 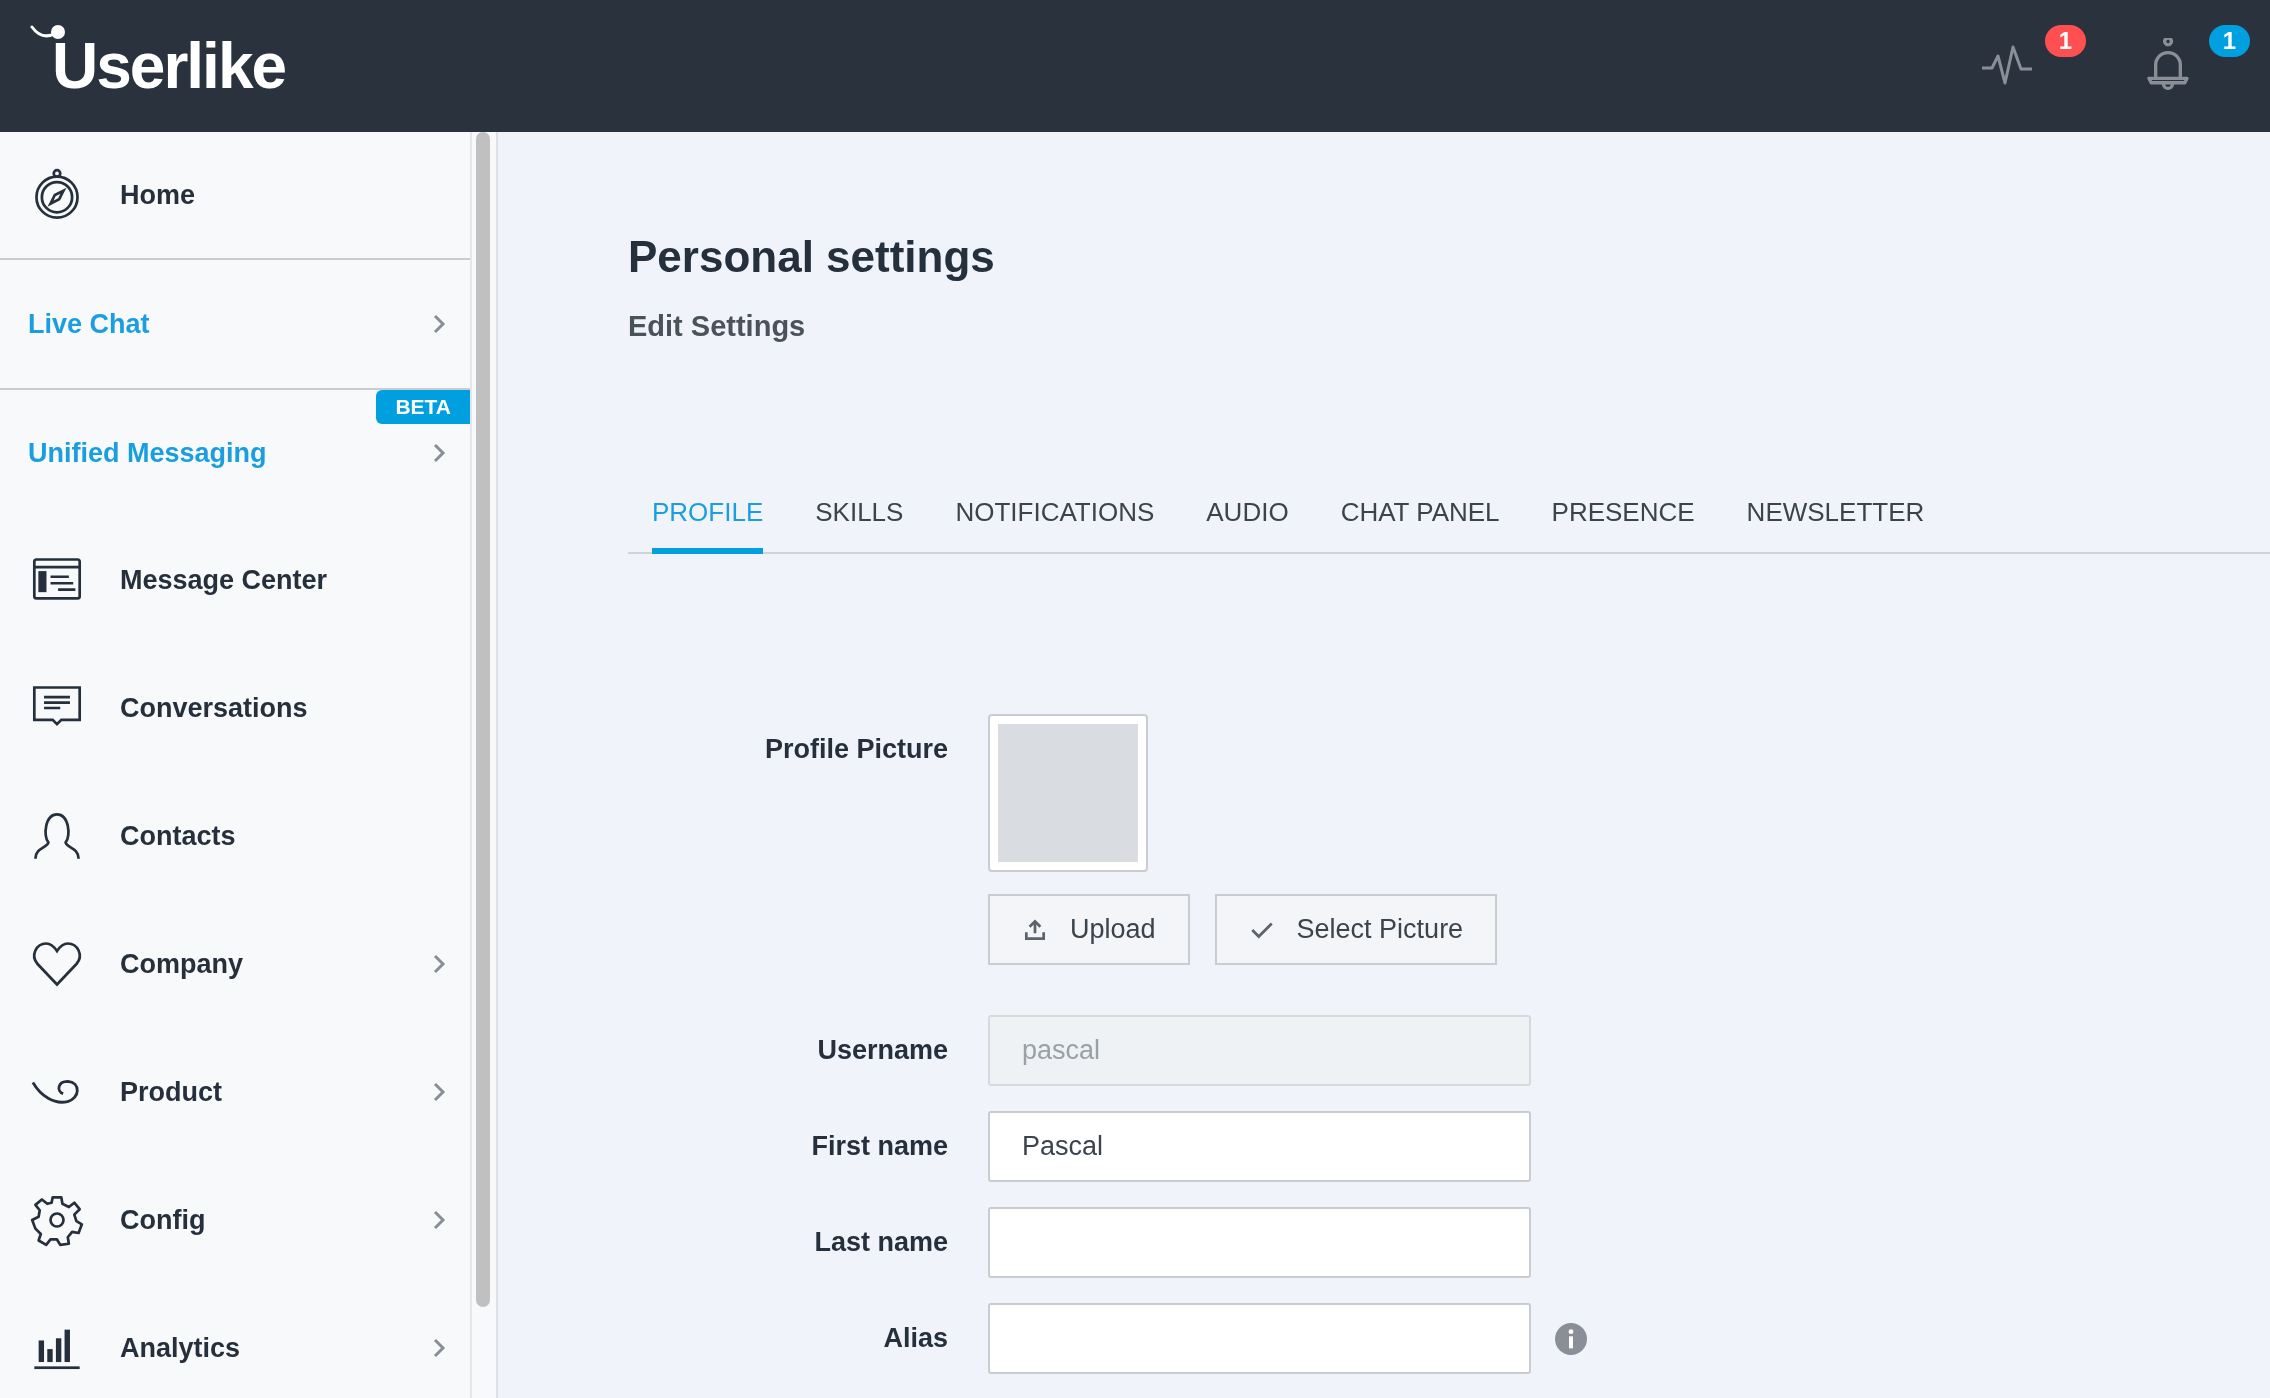 I want to click on page-subtitle: Edit Settings, so click(x=717, y=326).